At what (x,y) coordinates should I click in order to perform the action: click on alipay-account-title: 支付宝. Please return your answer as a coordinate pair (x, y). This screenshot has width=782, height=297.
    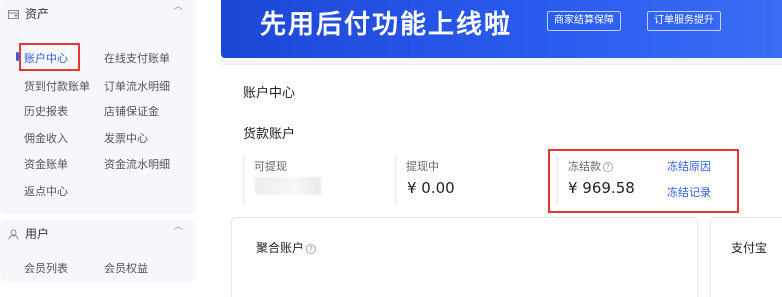
    Looking at the image, I should click on (749, 248).